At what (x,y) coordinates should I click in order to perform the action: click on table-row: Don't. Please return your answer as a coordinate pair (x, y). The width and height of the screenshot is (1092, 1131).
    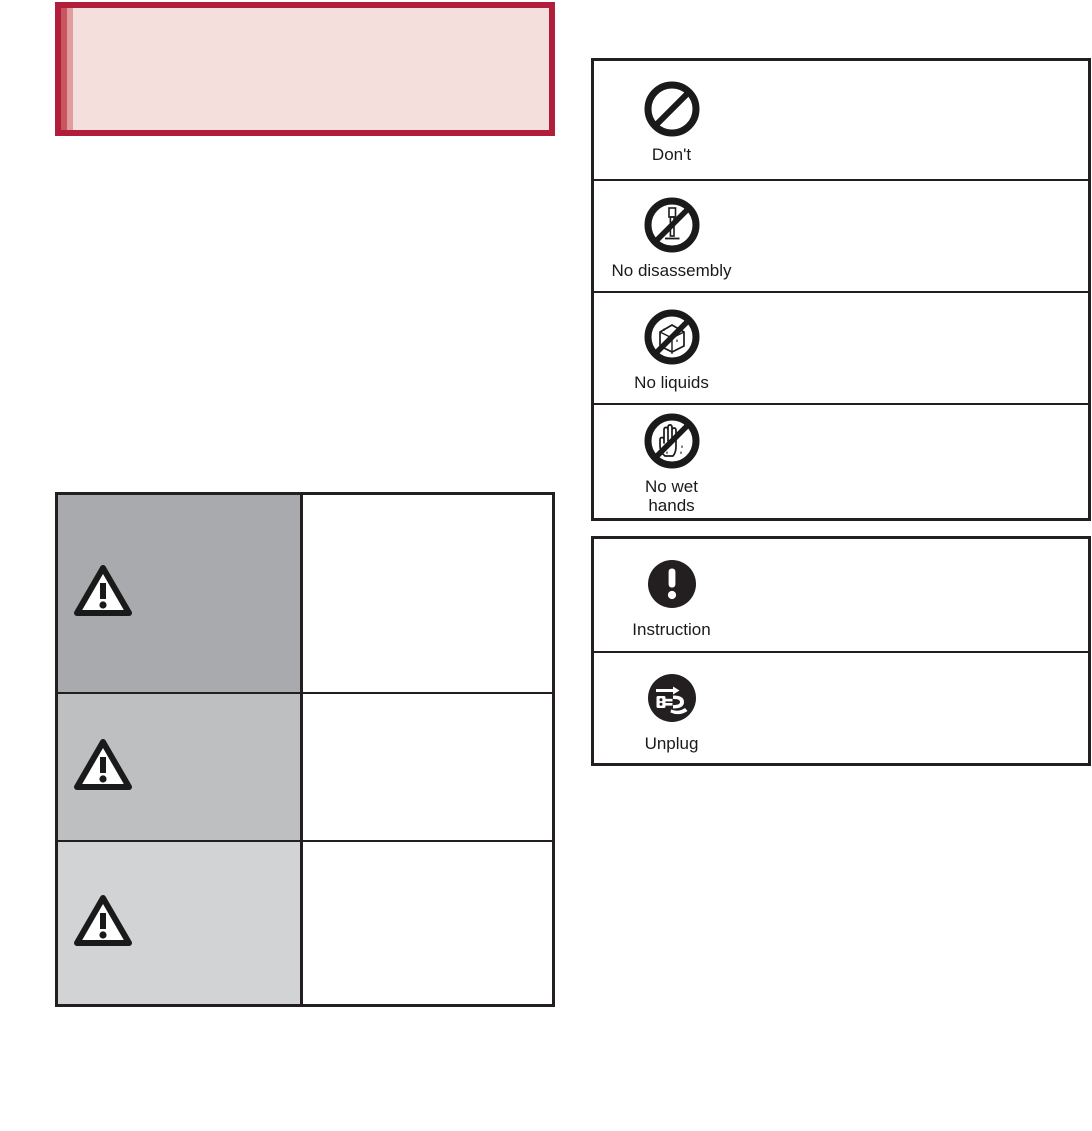
    Looking at the image, I should click on (841, 121).